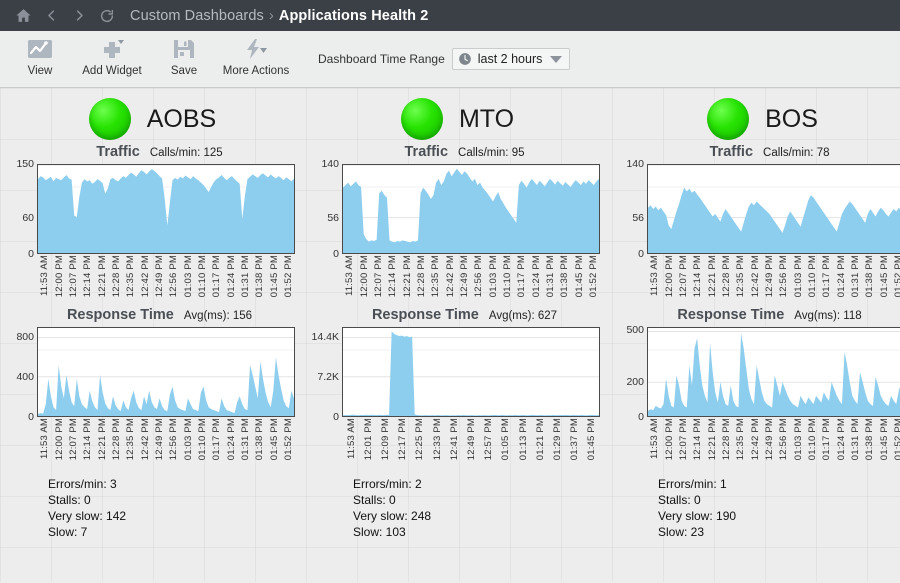 The height and width of the screenshot is (583, 900). I want to click on app-name: MTO, so click(486, 118).